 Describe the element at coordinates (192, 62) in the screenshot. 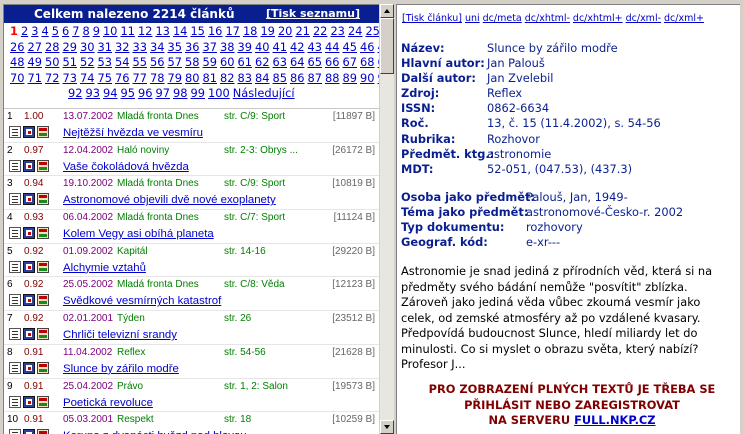

I see `page-link-58: 58` at that location.